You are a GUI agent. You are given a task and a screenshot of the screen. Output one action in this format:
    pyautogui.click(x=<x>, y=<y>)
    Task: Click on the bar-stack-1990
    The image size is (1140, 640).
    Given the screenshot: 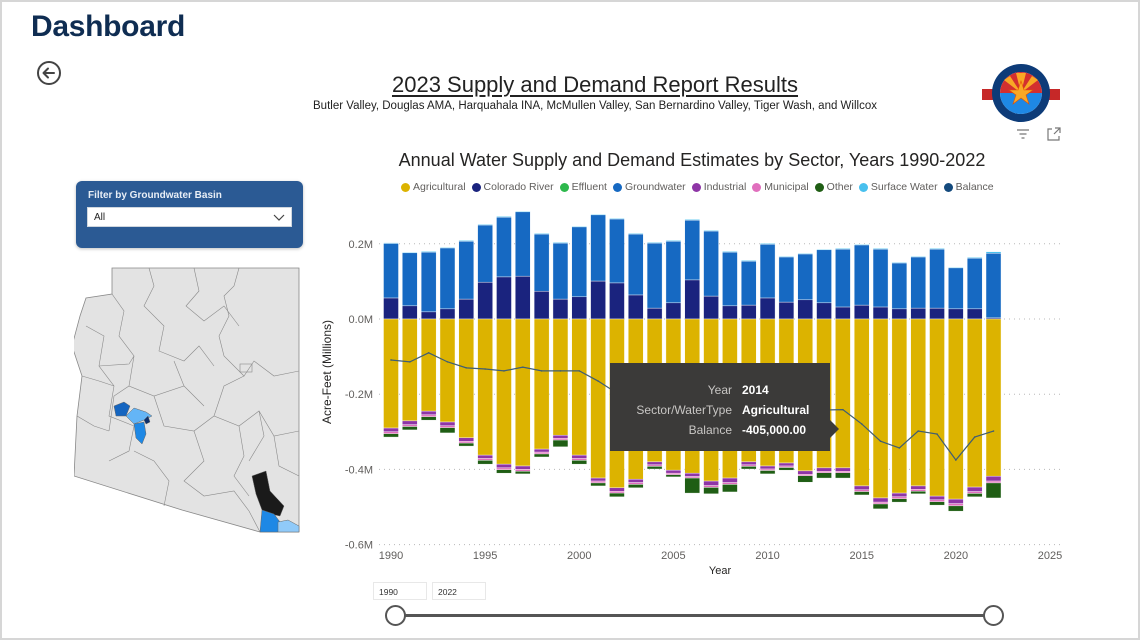 What is the action you would take?
    pyautogui.click(x=391, y=340)
    